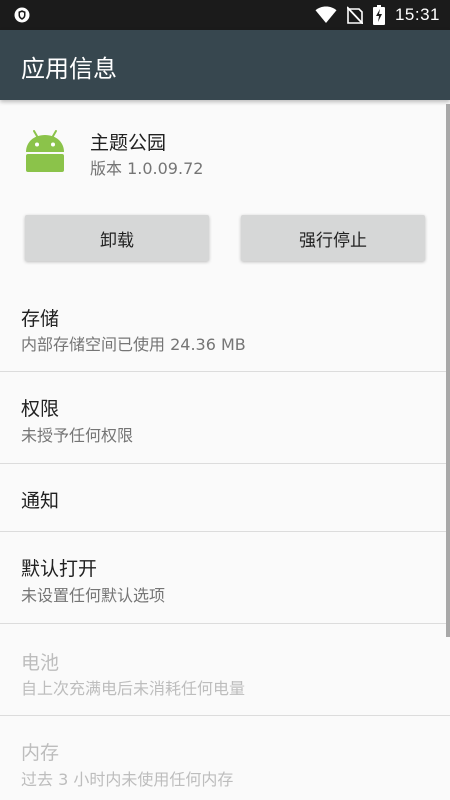 The height and width of the screenshot is (800, 450). Describe the element at coordinates (225, 758) in the screenshot. I see `pref-memory: 内存 过去 3 小时内未使用任何内存` at that location.